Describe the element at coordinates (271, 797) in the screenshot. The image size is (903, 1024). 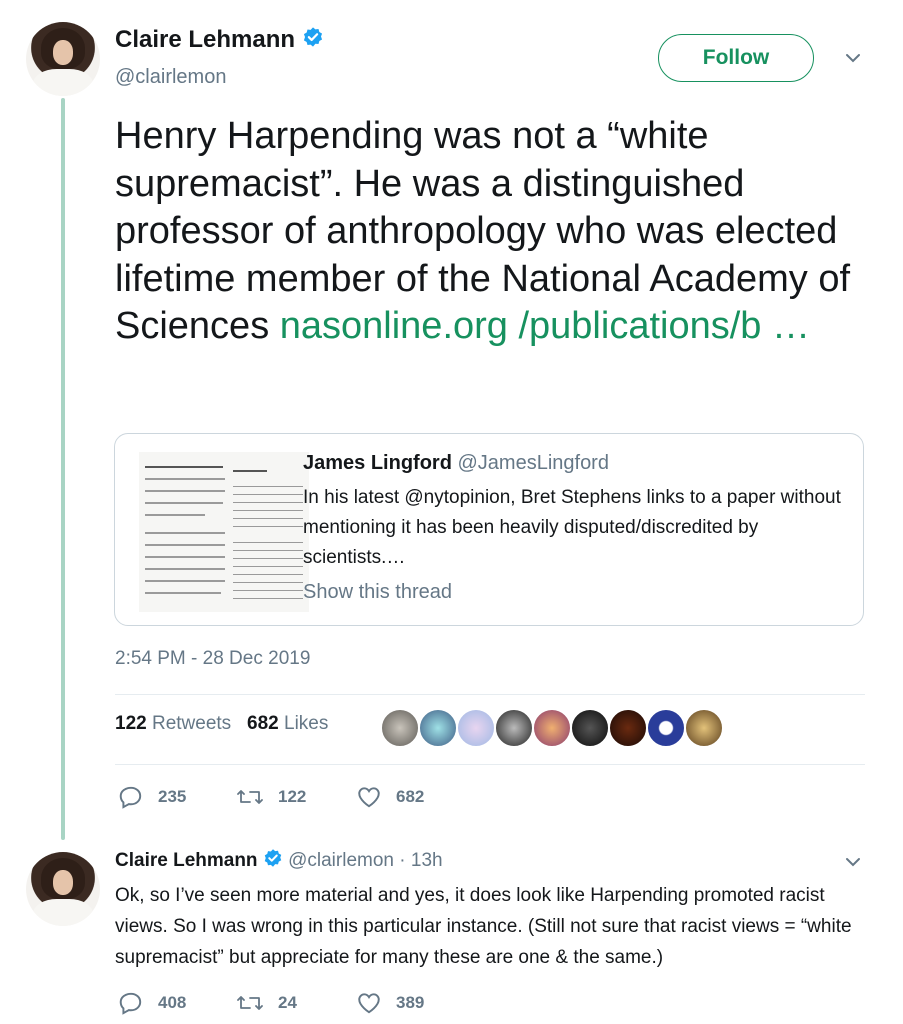
I see `retweet-button: 122` at that location.